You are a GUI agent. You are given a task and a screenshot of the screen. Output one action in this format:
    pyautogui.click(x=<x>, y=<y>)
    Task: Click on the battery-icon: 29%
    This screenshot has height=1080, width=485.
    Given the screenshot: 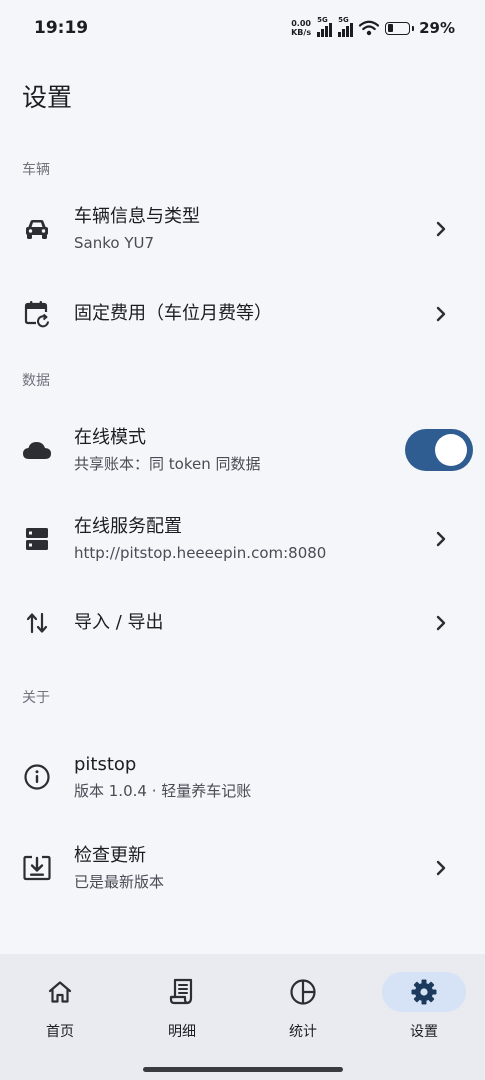 What is the action you would take?
    pyautogui.click(x=420, y=28)
    